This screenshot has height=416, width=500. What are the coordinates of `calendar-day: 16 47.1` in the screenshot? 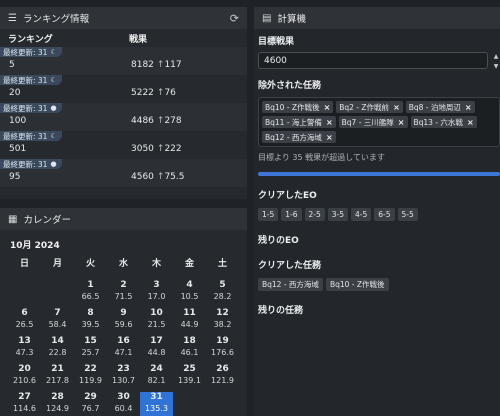 It's located at (123, 350).